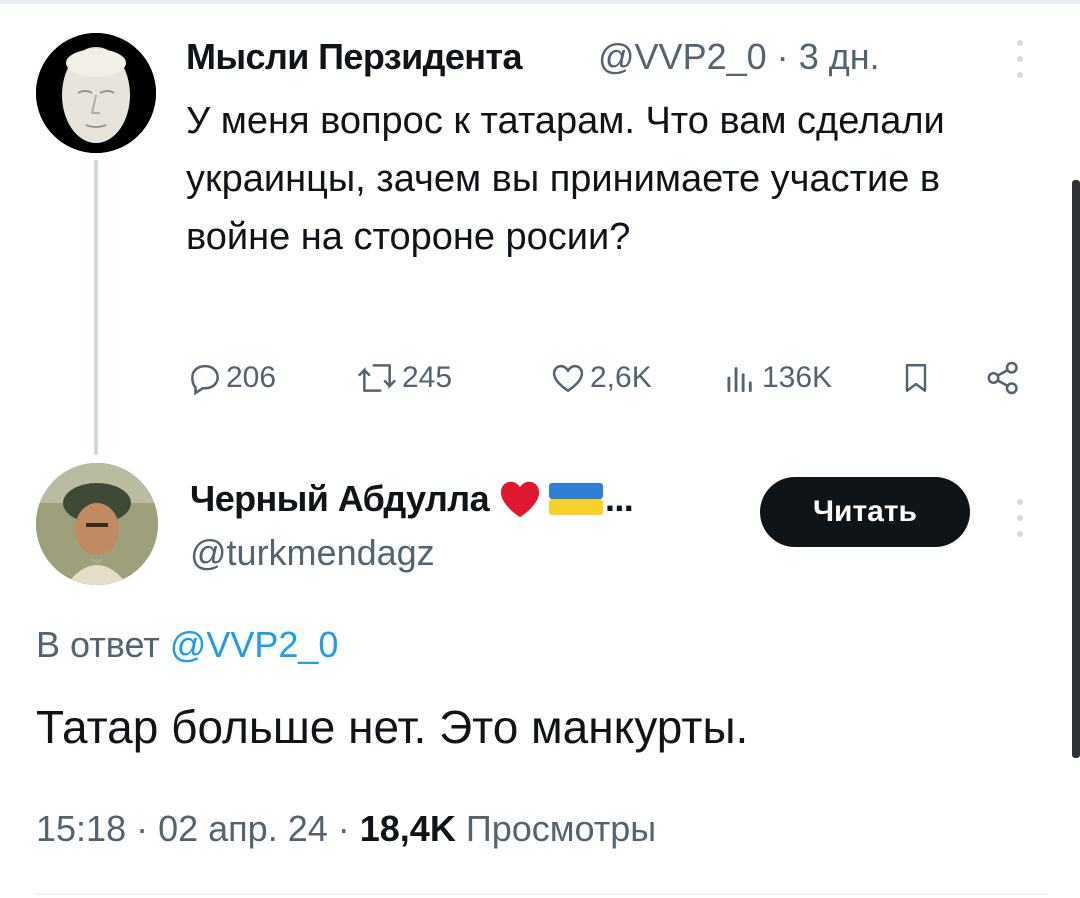  What do you see at coordinates (797, 377) in the screenshot?
I see `views-count: 136K` at bounding box center [797, 377].